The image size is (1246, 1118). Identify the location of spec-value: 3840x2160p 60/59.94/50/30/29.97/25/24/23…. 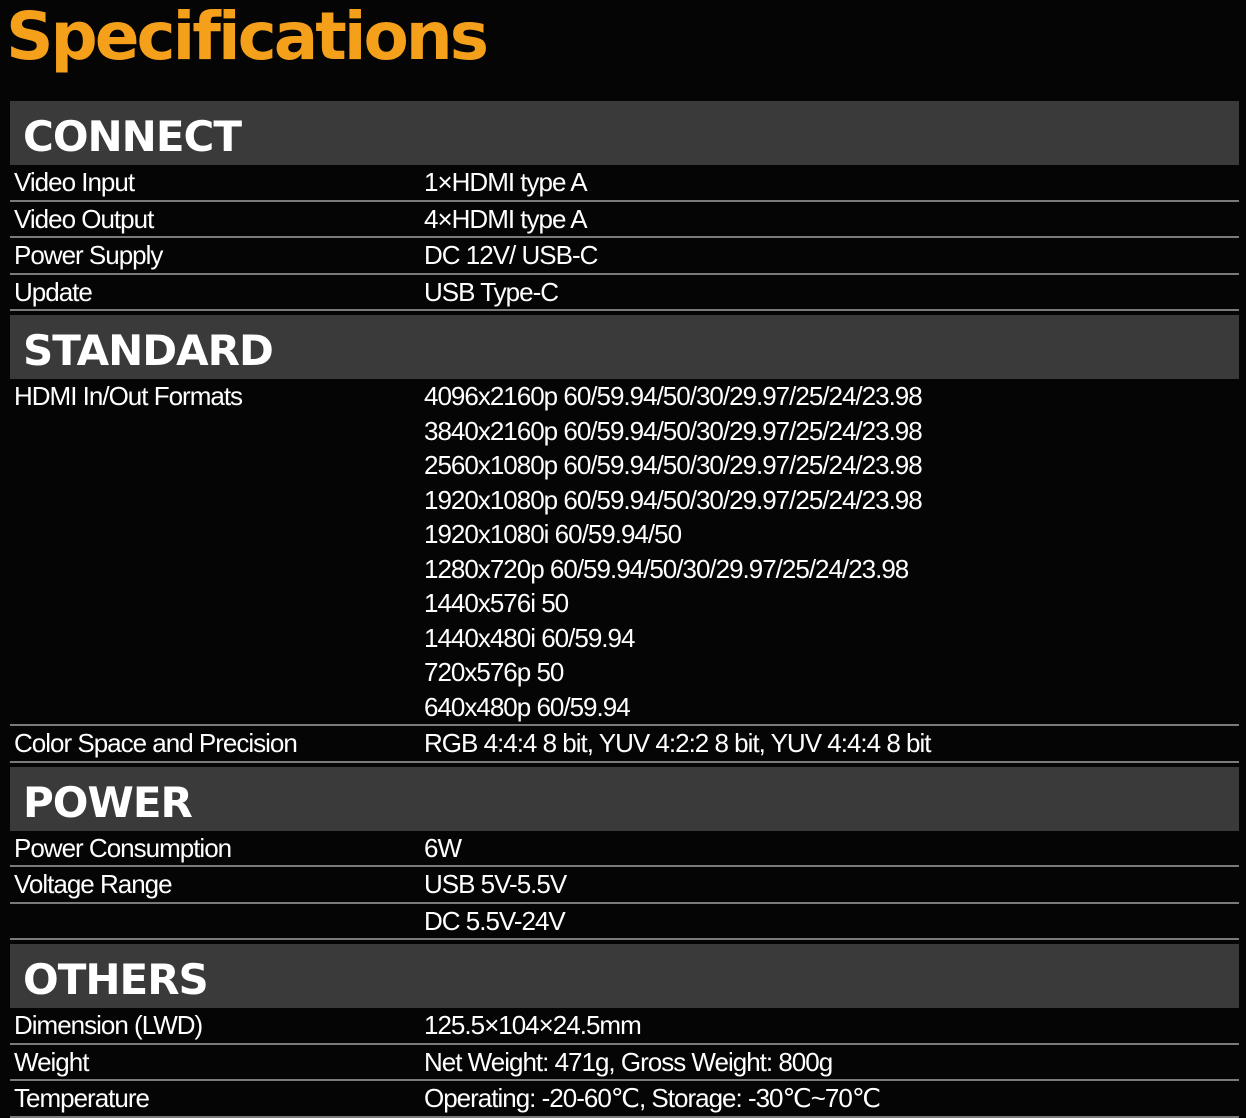
(673, 430).